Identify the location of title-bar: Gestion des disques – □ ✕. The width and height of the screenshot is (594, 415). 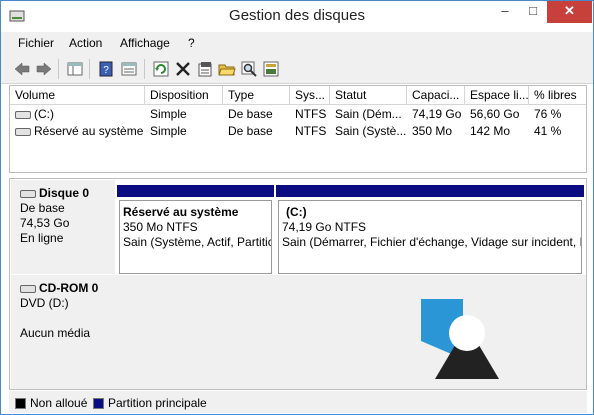
(297, 16).